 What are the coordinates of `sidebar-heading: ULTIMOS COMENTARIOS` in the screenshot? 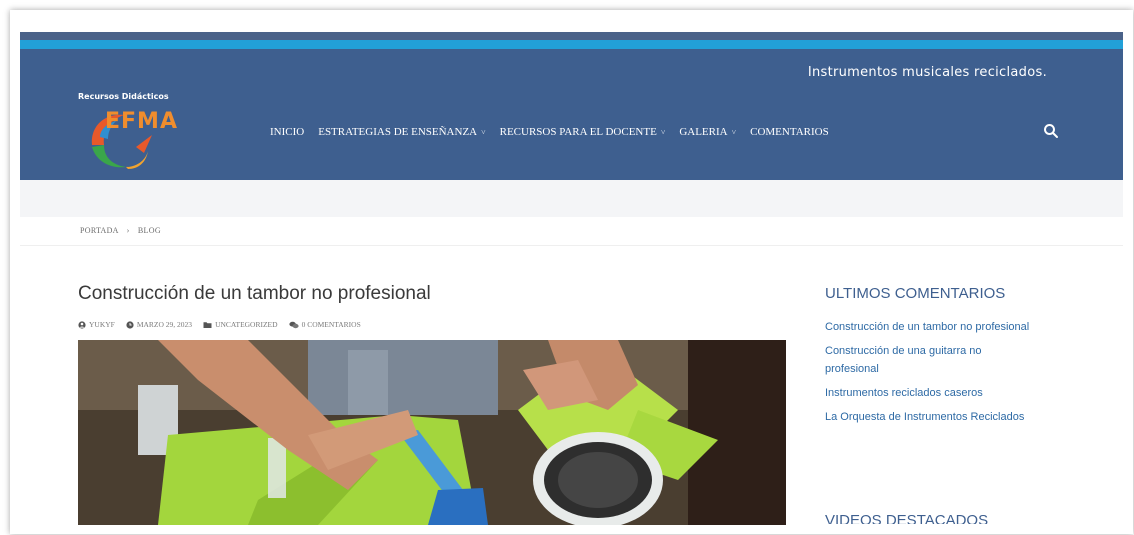 It's located at (915, 293).